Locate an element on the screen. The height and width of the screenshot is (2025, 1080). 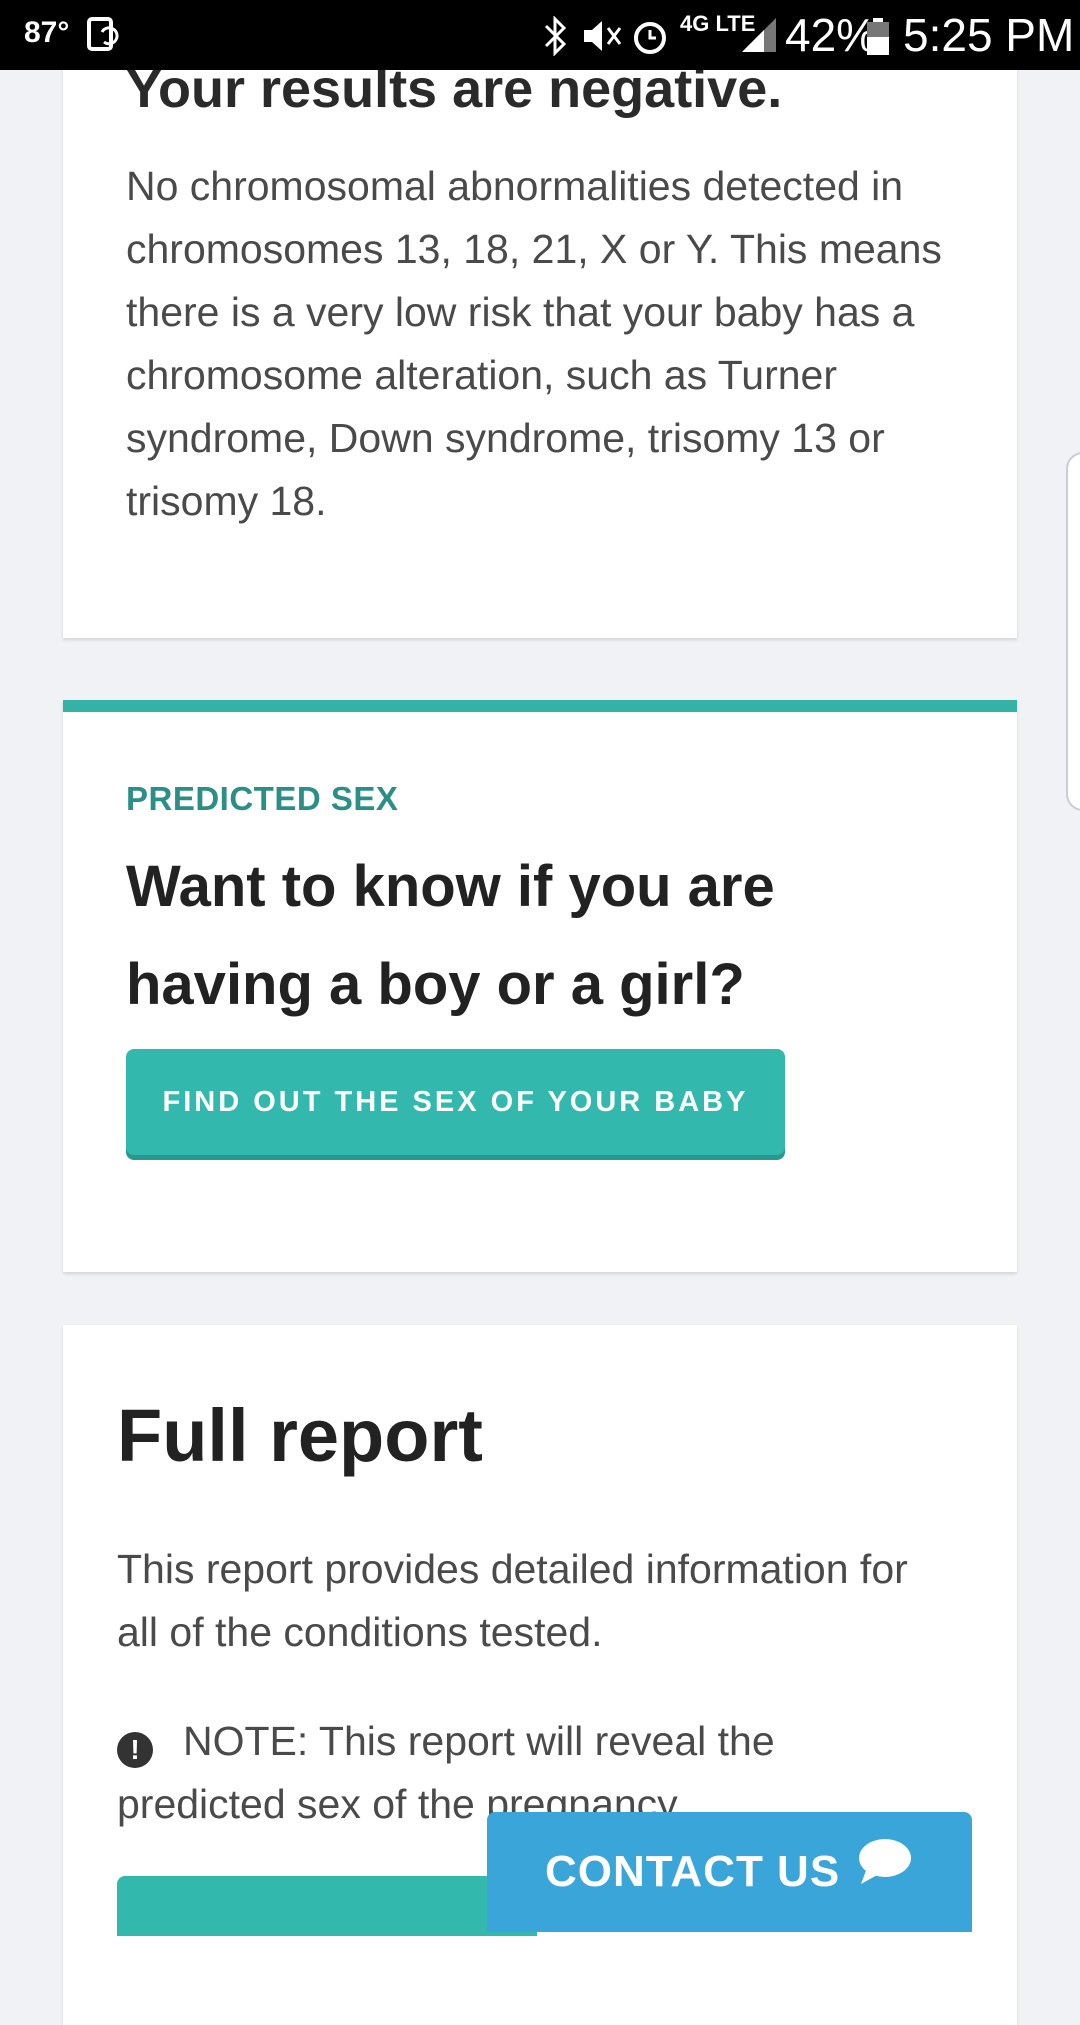
bluetooth-icon is located at coordinates (555, 36).